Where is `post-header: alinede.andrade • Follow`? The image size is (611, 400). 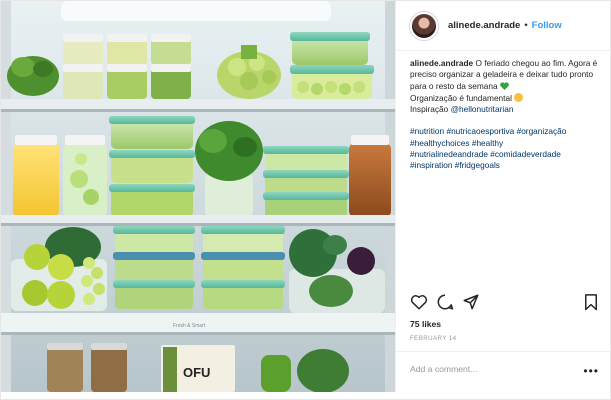
post-header: alinede.andrade • Follow is located at coordinates (503, 26).